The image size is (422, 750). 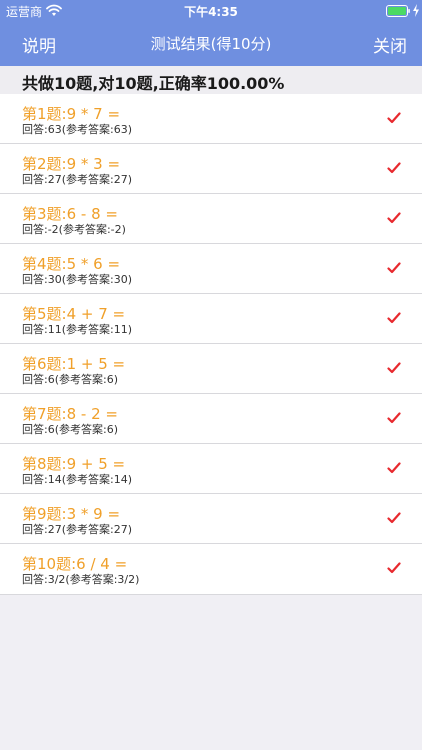 What do you see at coordinates (211, 169) in the screenshot?
I see `list-item: 第2题:9 * 3 = 回答:27(参考答案:27)` at bounding box center [211, 169].